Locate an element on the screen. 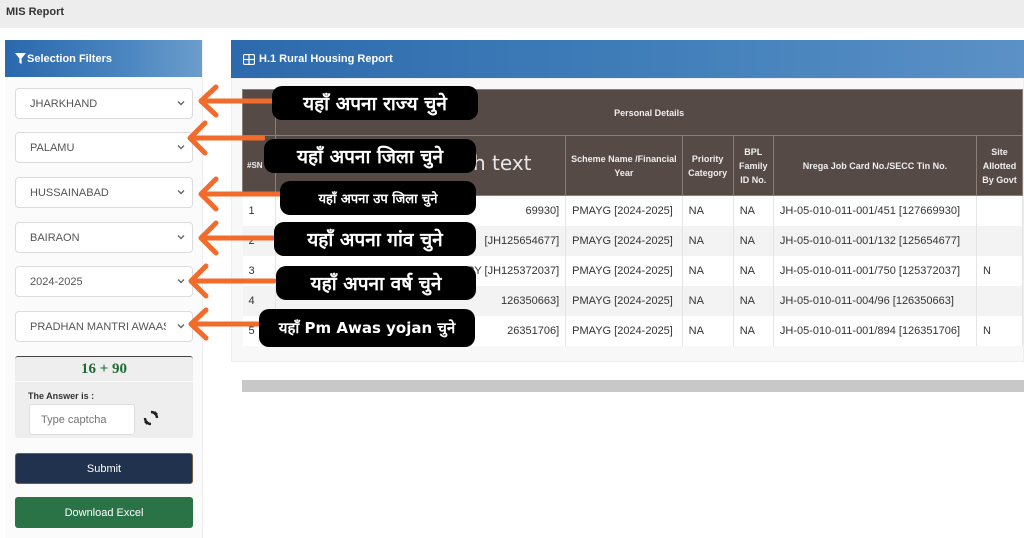 This screenshot has height=538, width=1024. captcha-input is located at coordinates (82, 419).